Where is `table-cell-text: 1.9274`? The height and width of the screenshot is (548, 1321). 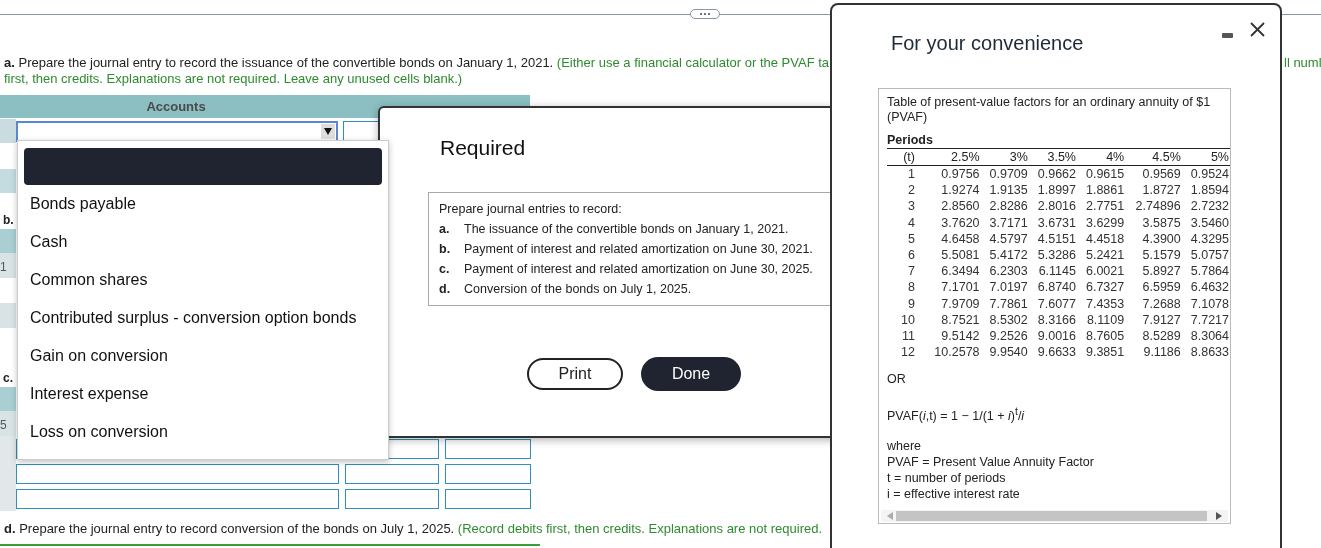 table-cell-text: 1.9274 is located at coordinates (960, 190).